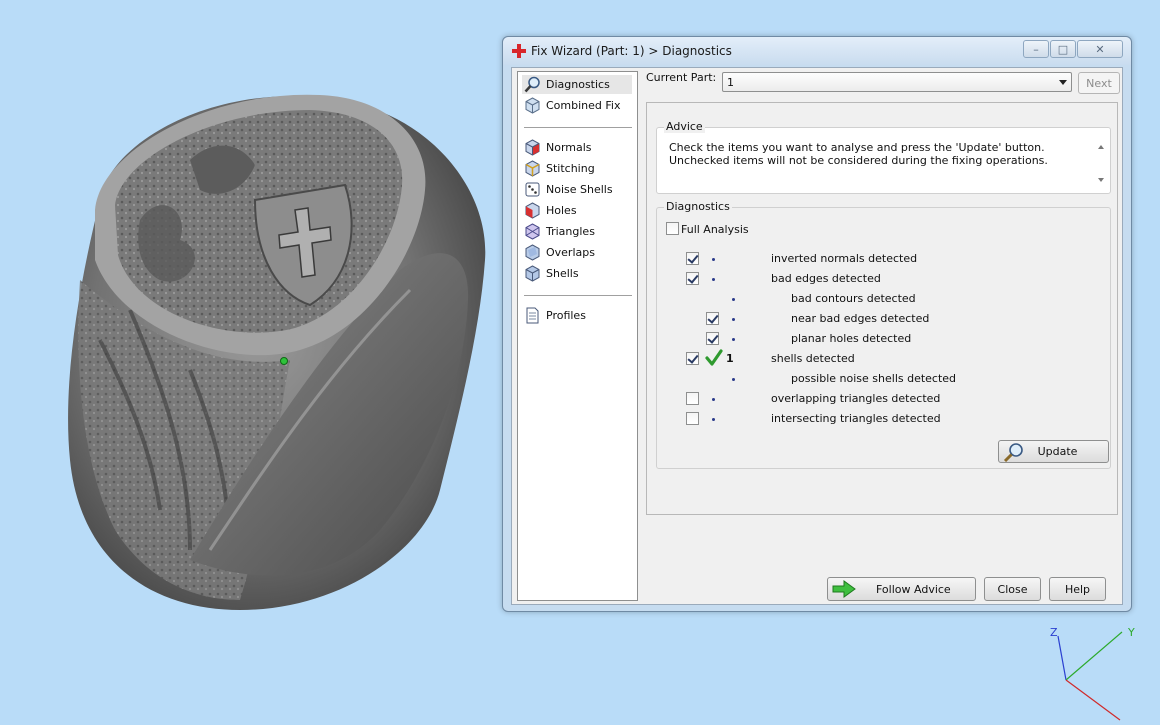  What do you see at coordinates (1057, 451) in the screenshot?
I see `update-label: Update` at bounding box center [1057, 451].